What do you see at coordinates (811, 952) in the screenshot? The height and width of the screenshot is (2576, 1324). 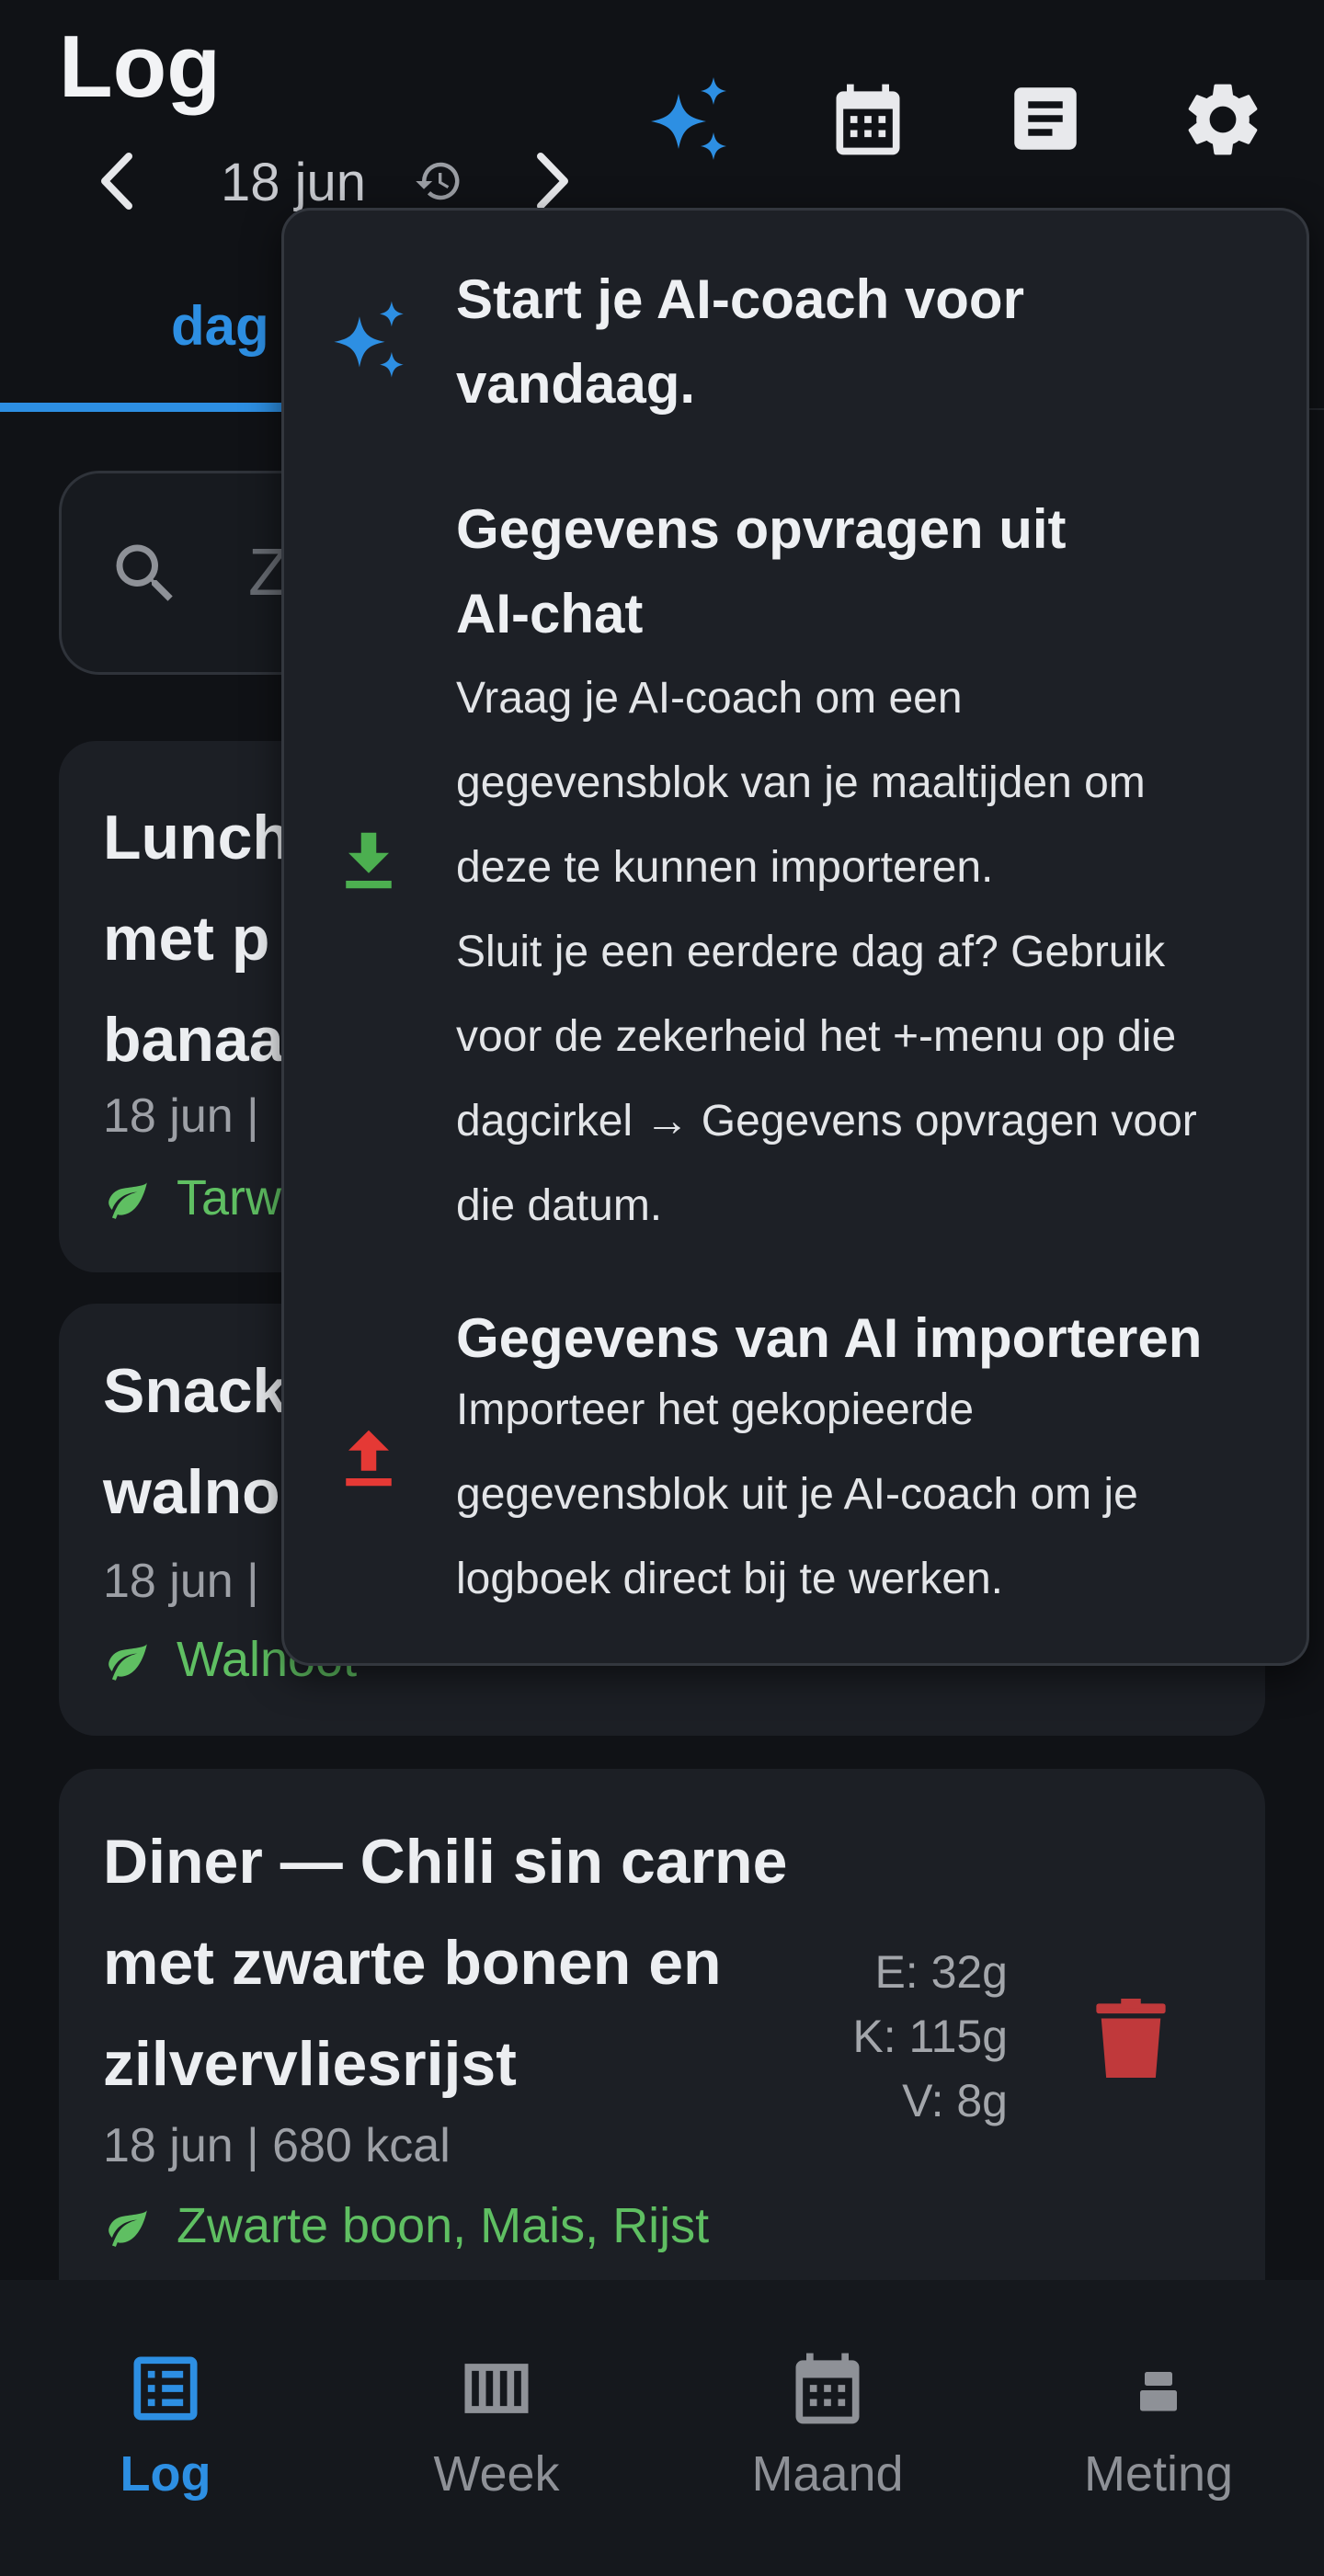 I see `menu-item-description: Sluit je een eerdere dag af? Gebruik` at bounding box center [811, 952].